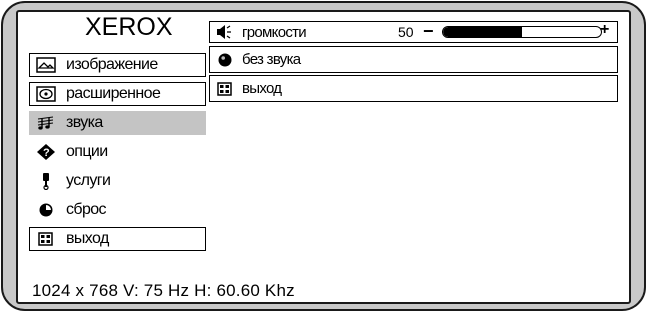 The image size is (649, 314). Describe the element at coordinates (274, 32) in the screenshot. I see `volume-label: громкости` at that location.